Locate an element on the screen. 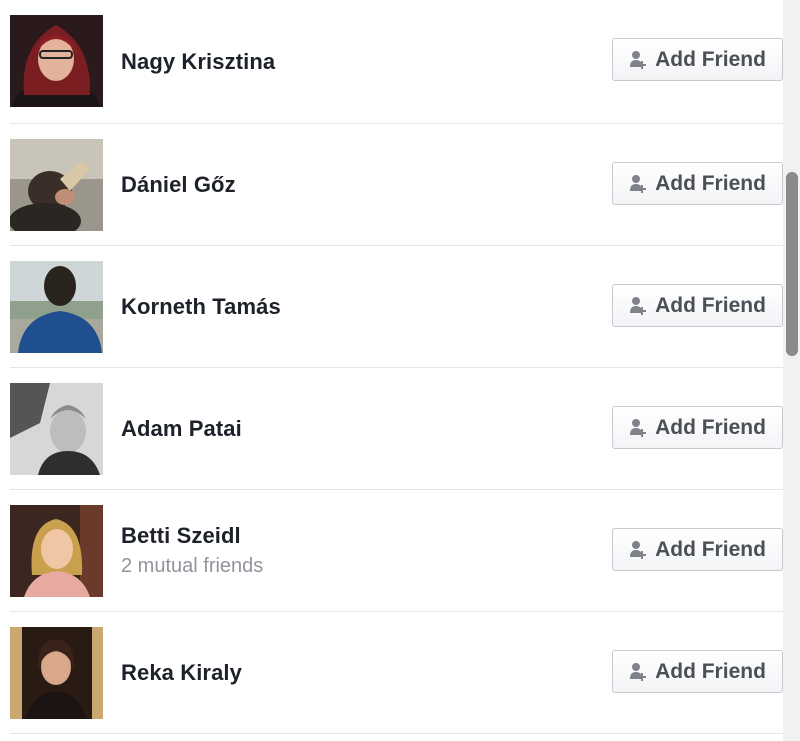 The width and height of the screenshot is (800, 741). suggestion-info: Betti Szeidl 2 mutual friends is located at coordinates (192, 550).